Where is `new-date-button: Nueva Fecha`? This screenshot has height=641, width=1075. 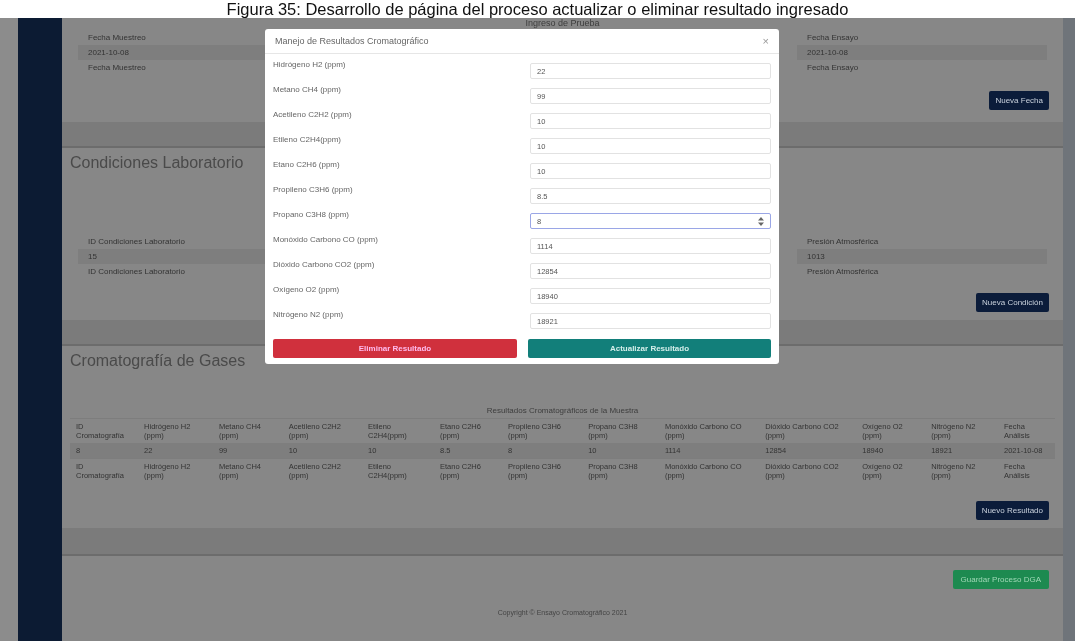
new-date-button: Nueva Fecha is located at coordinates (1019, 100).